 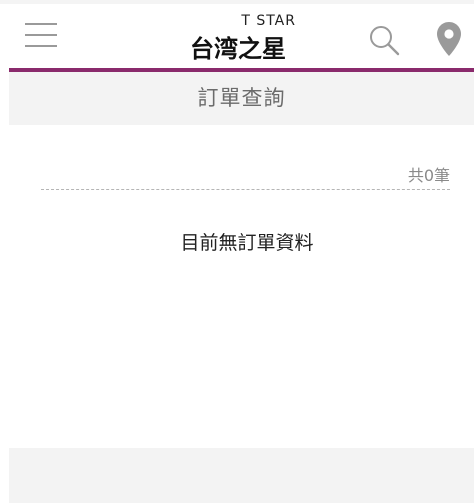 I want to click on search-icon, so click(x=385, y=41).